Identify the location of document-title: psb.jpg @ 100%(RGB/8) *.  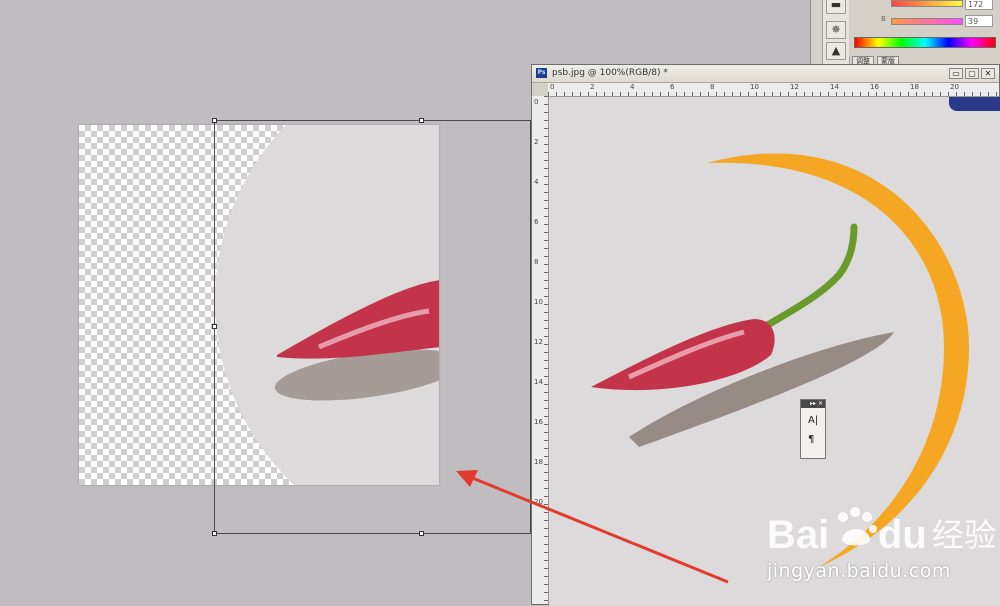
(610, 73).